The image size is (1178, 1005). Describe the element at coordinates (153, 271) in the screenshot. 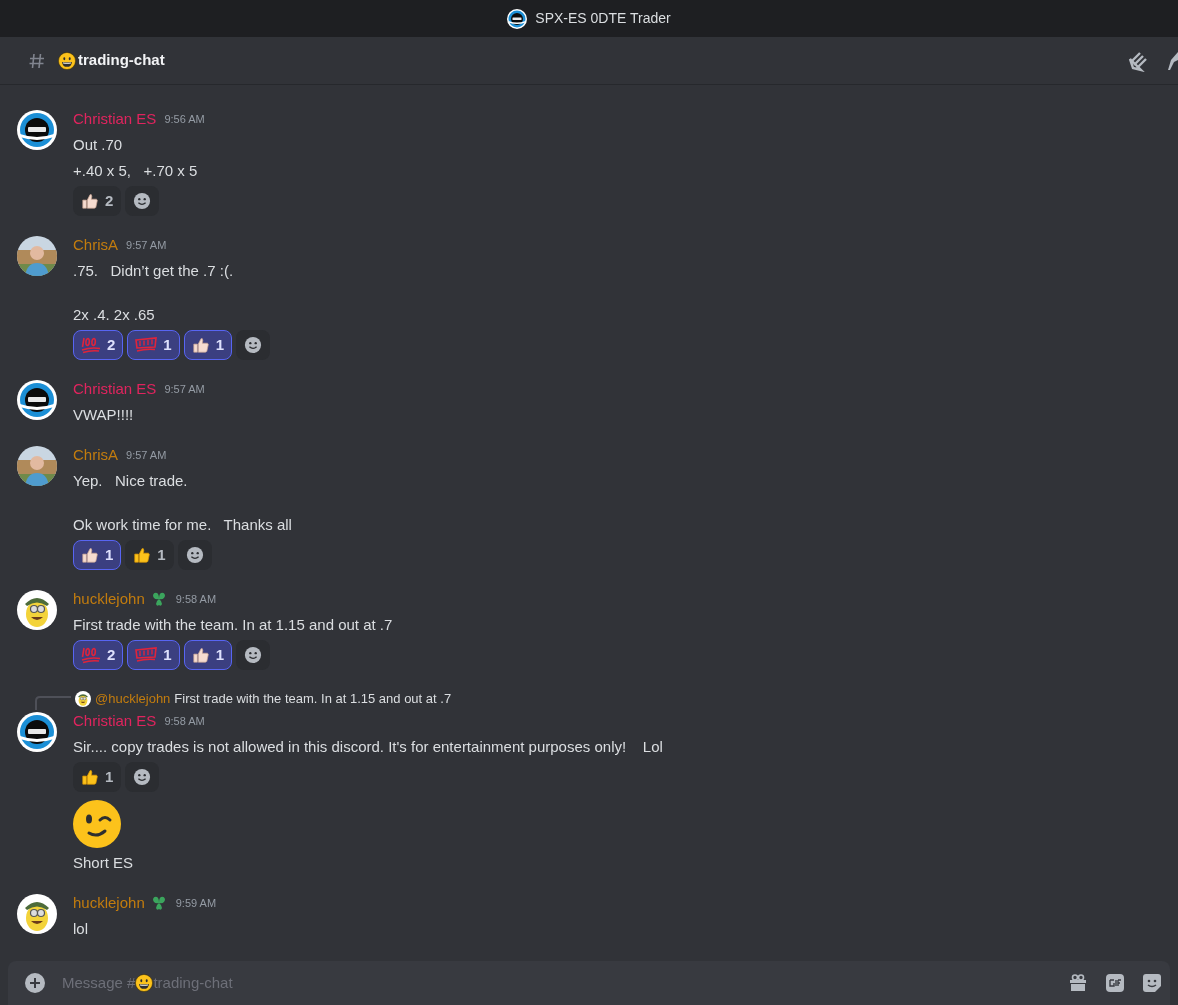

I see `message-text: .75. Didn’t get the .7 :(.` at that location.